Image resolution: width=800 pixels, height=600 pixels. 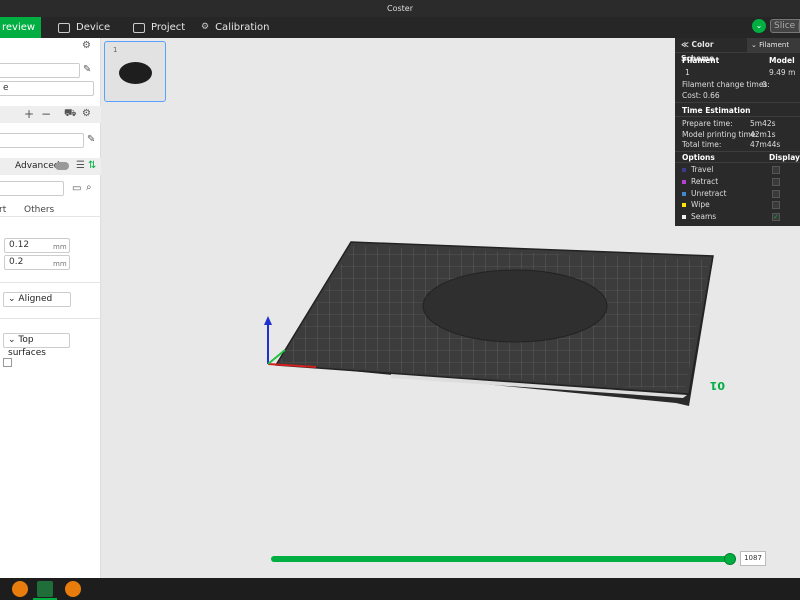 I want to click on window-title: Coster, so click(x=400, y=8).